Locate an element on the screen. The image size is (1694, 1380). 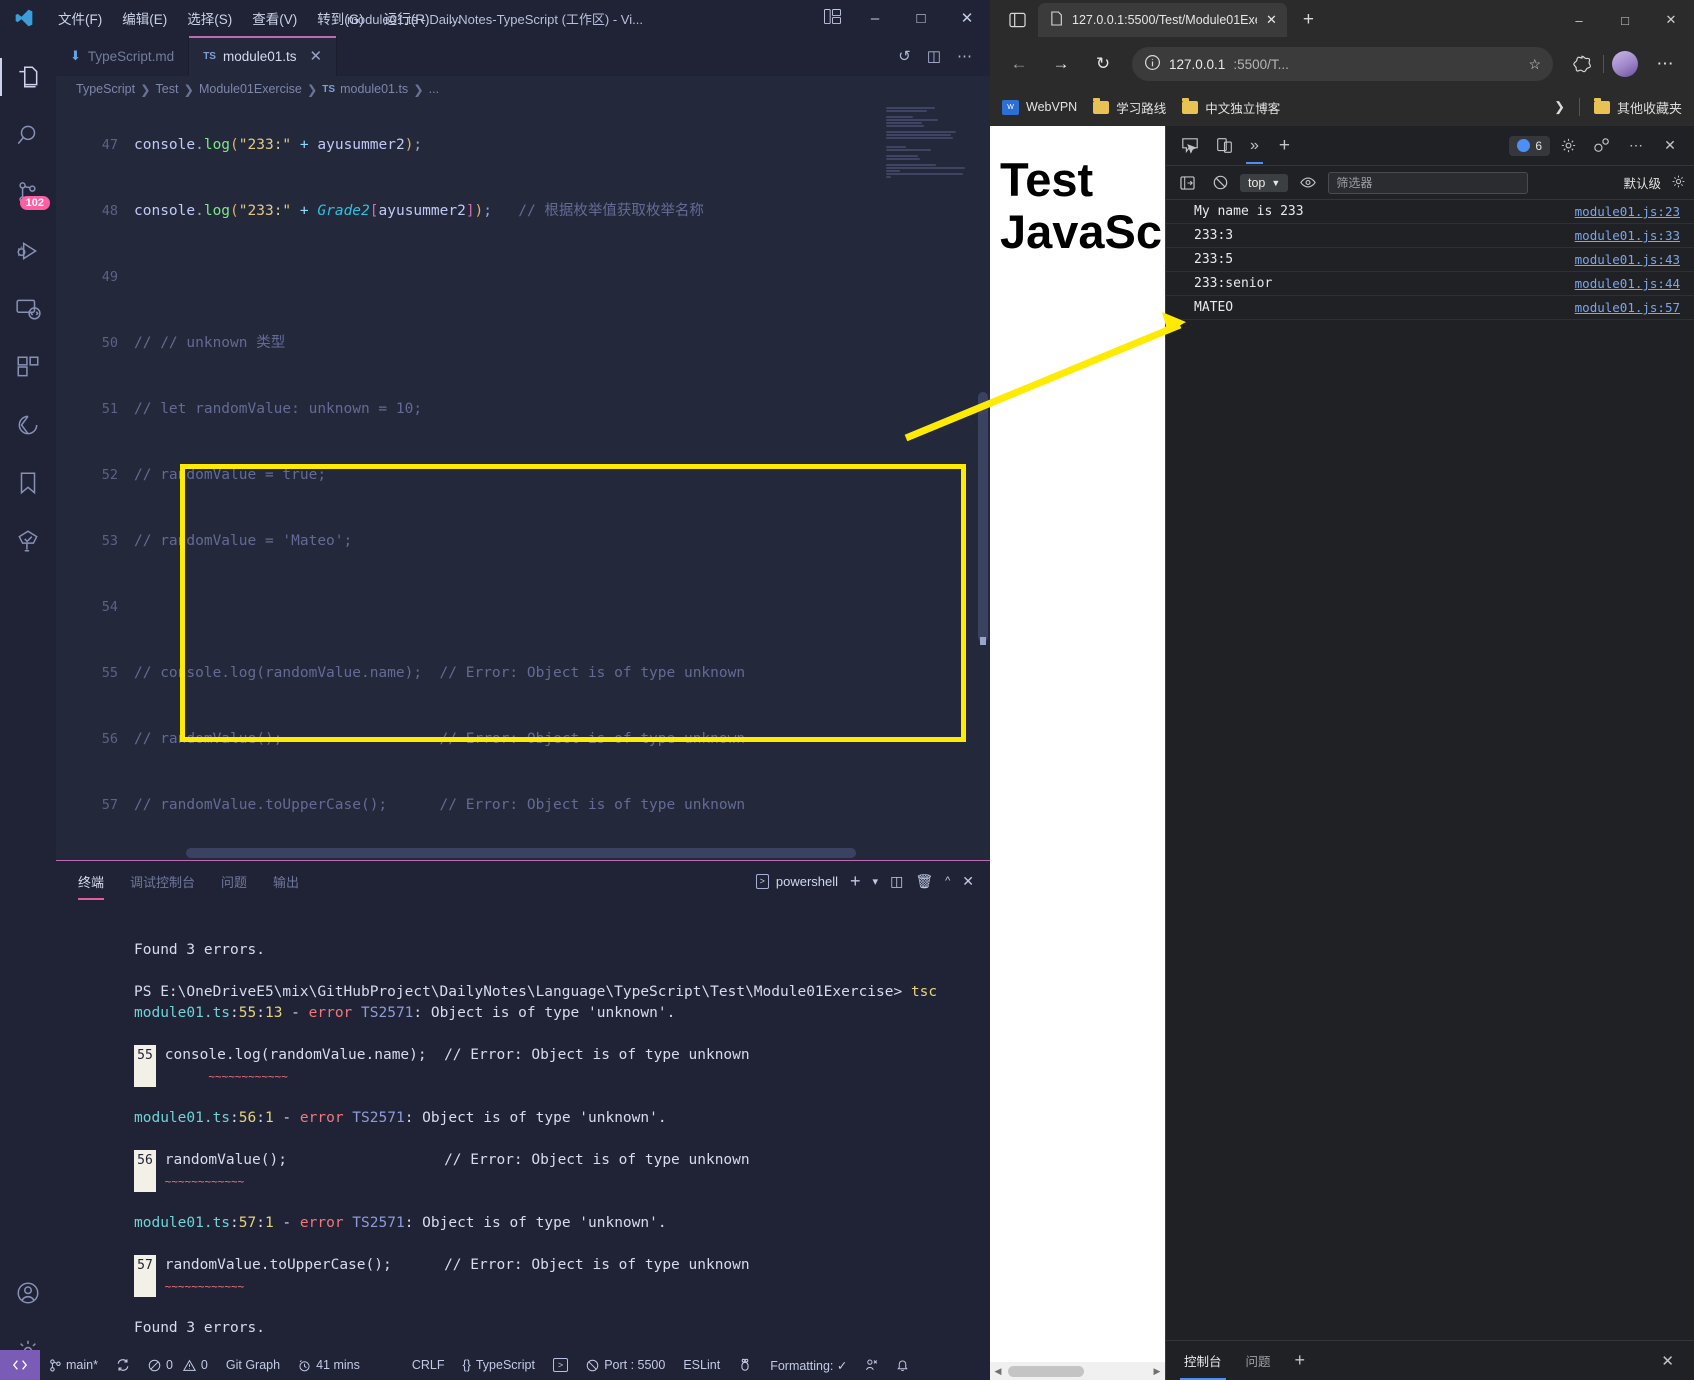
drawer-close-icon: ✕ is located at coordinates (1667, 1361).